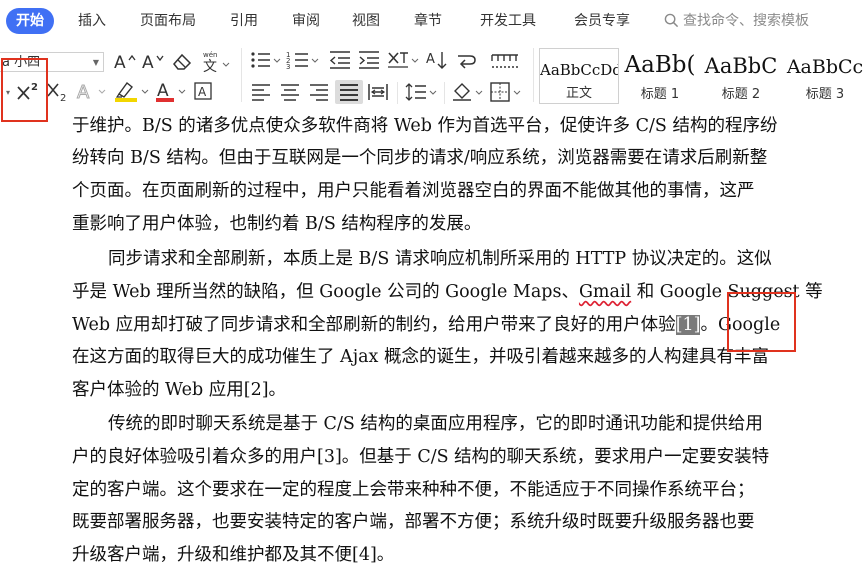  What do you see at coordinates (605, 292) in the screenshot?
I see `spellcheck-word: Gmail` at bounding box center [605, 292].